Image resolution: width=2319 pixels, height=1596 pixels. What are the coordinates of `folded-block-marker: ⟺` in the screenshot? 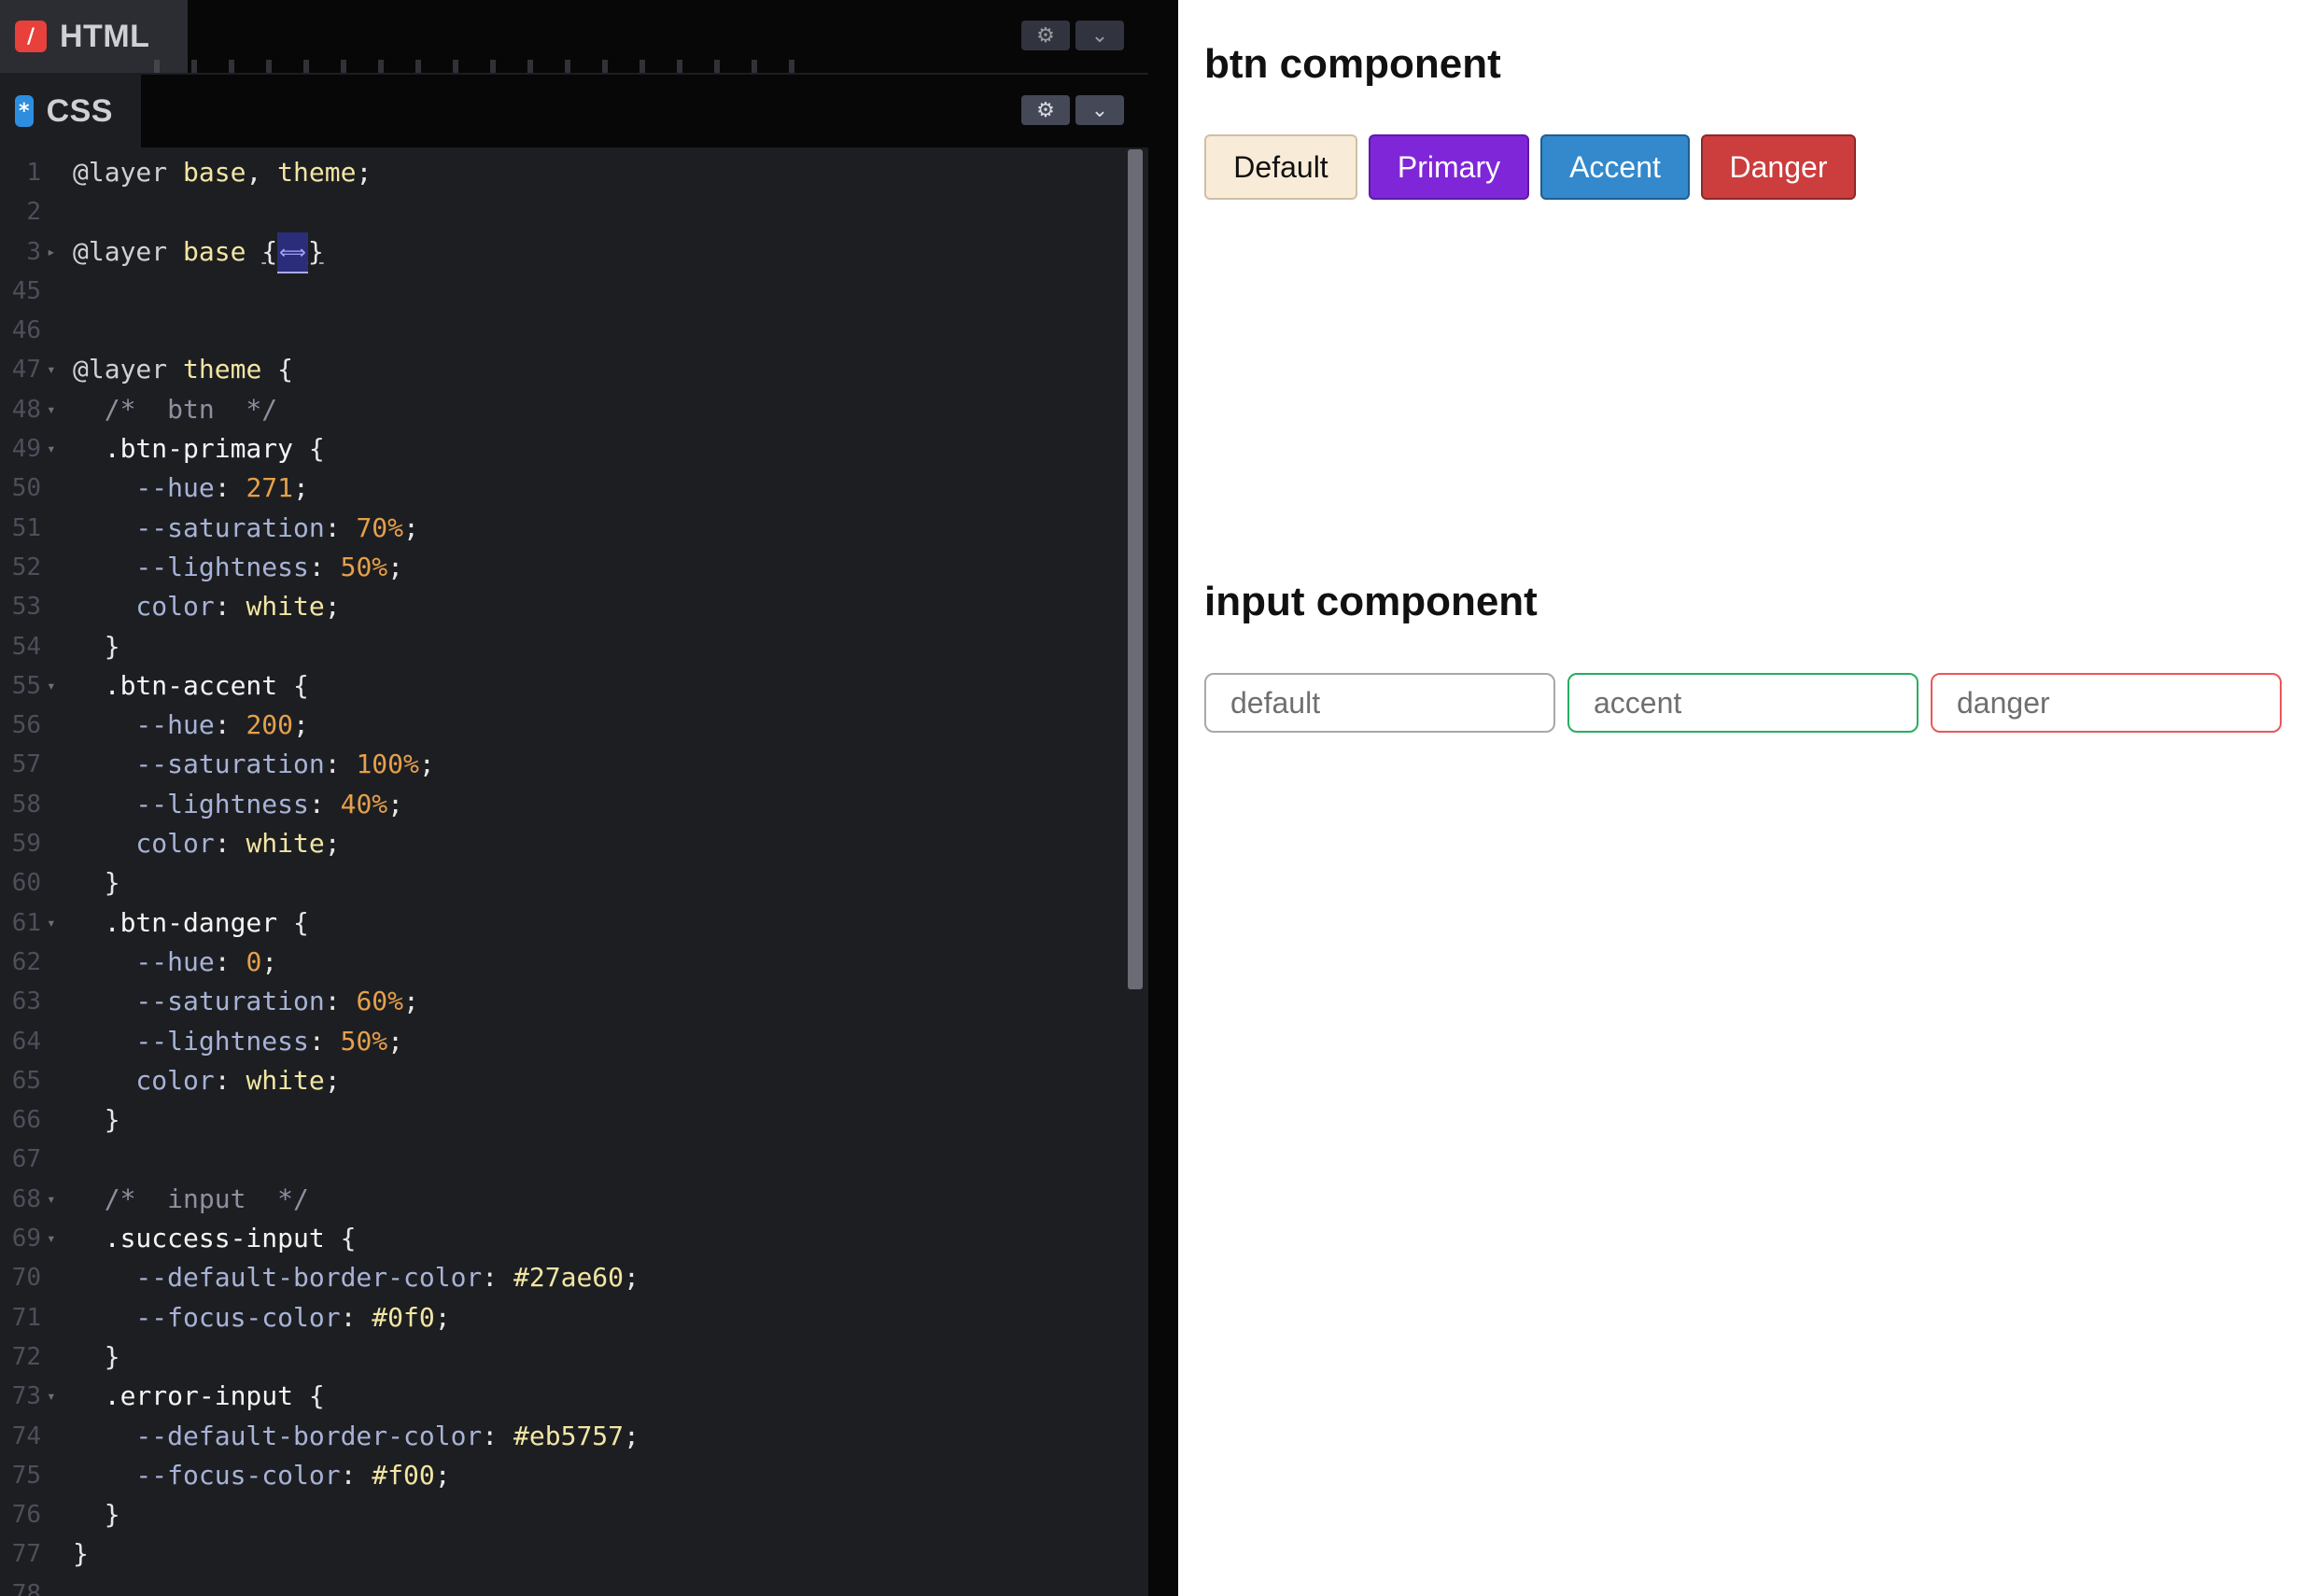 It's located at (293, 252).